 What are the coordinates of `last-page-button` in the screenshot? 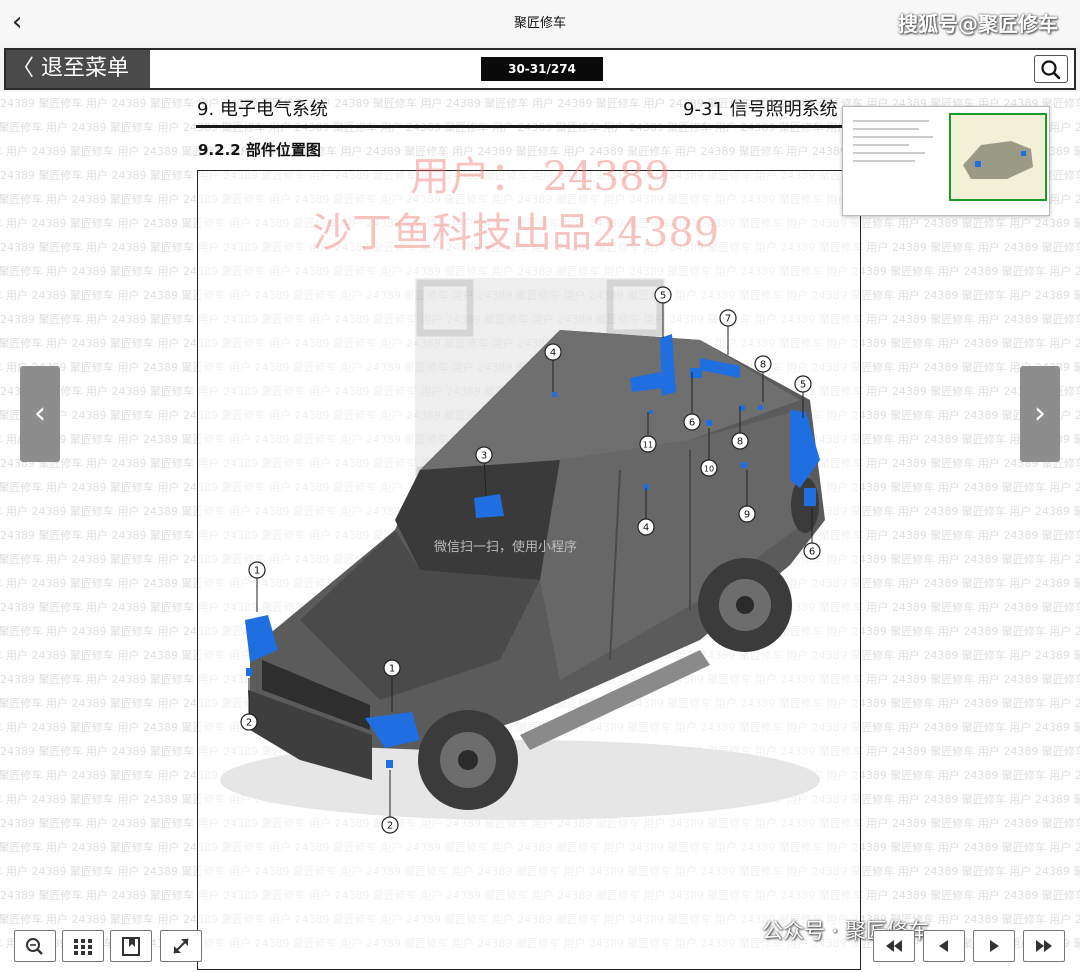 It's located at (1044, 946).